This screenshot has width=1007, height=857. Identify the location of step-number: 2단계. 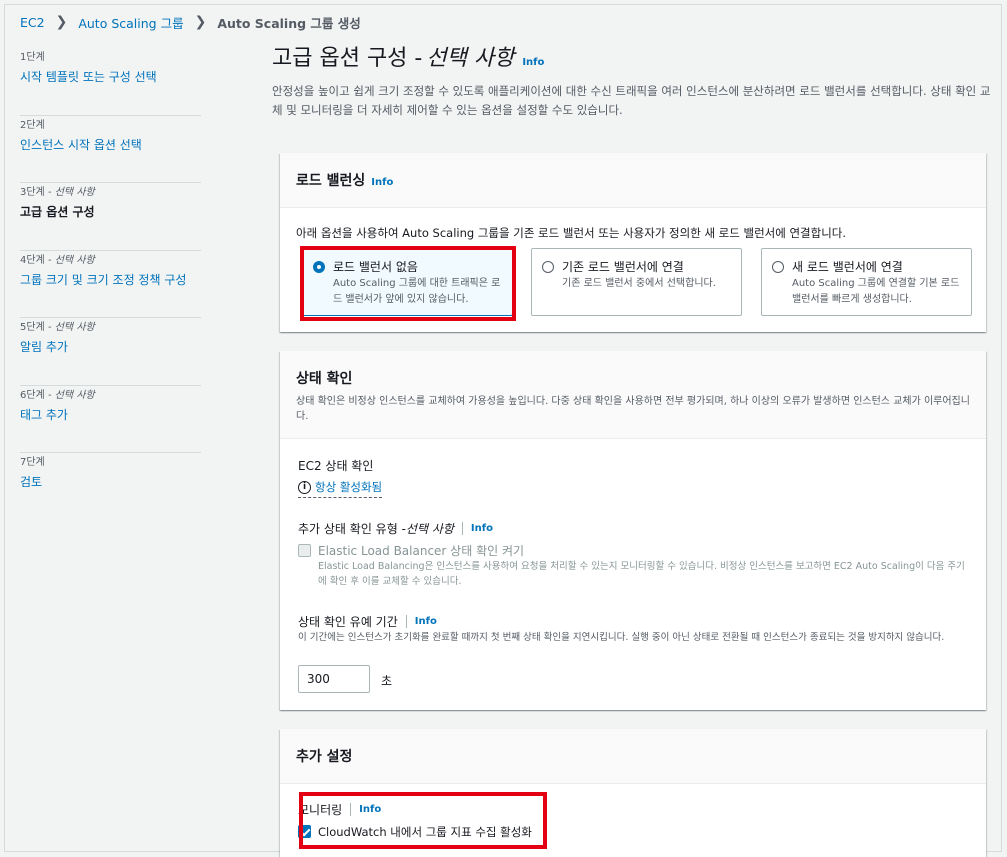
(32, 125).